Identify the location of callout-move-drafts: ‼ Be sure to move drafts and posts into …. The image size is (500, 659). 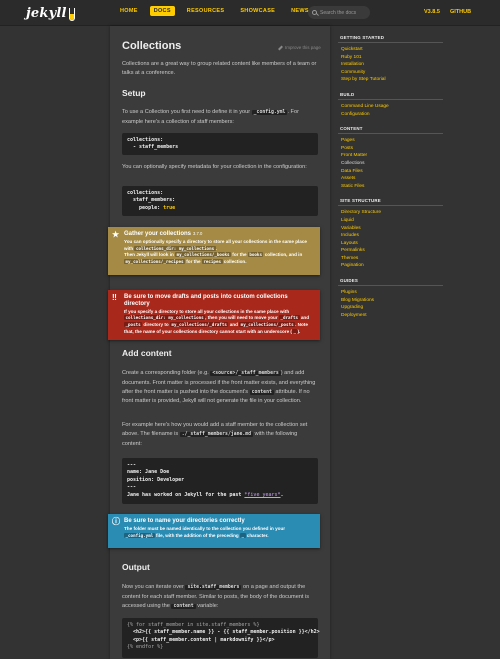
(214, 315).